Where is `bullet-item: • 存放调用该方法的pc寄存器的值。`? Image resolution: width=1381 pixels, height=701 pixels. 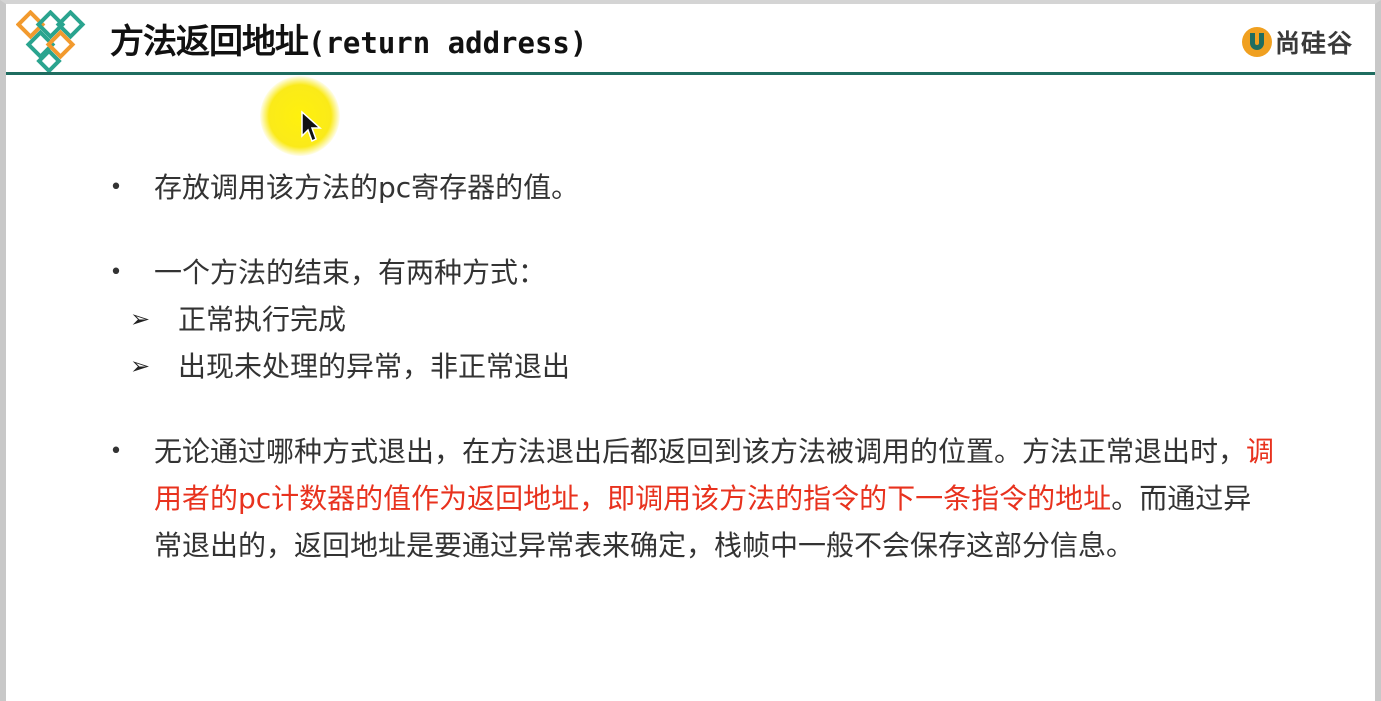 bullet-item: • 存放调用该方法的pc寄存器的值。 is located at coordinates (691, 187).